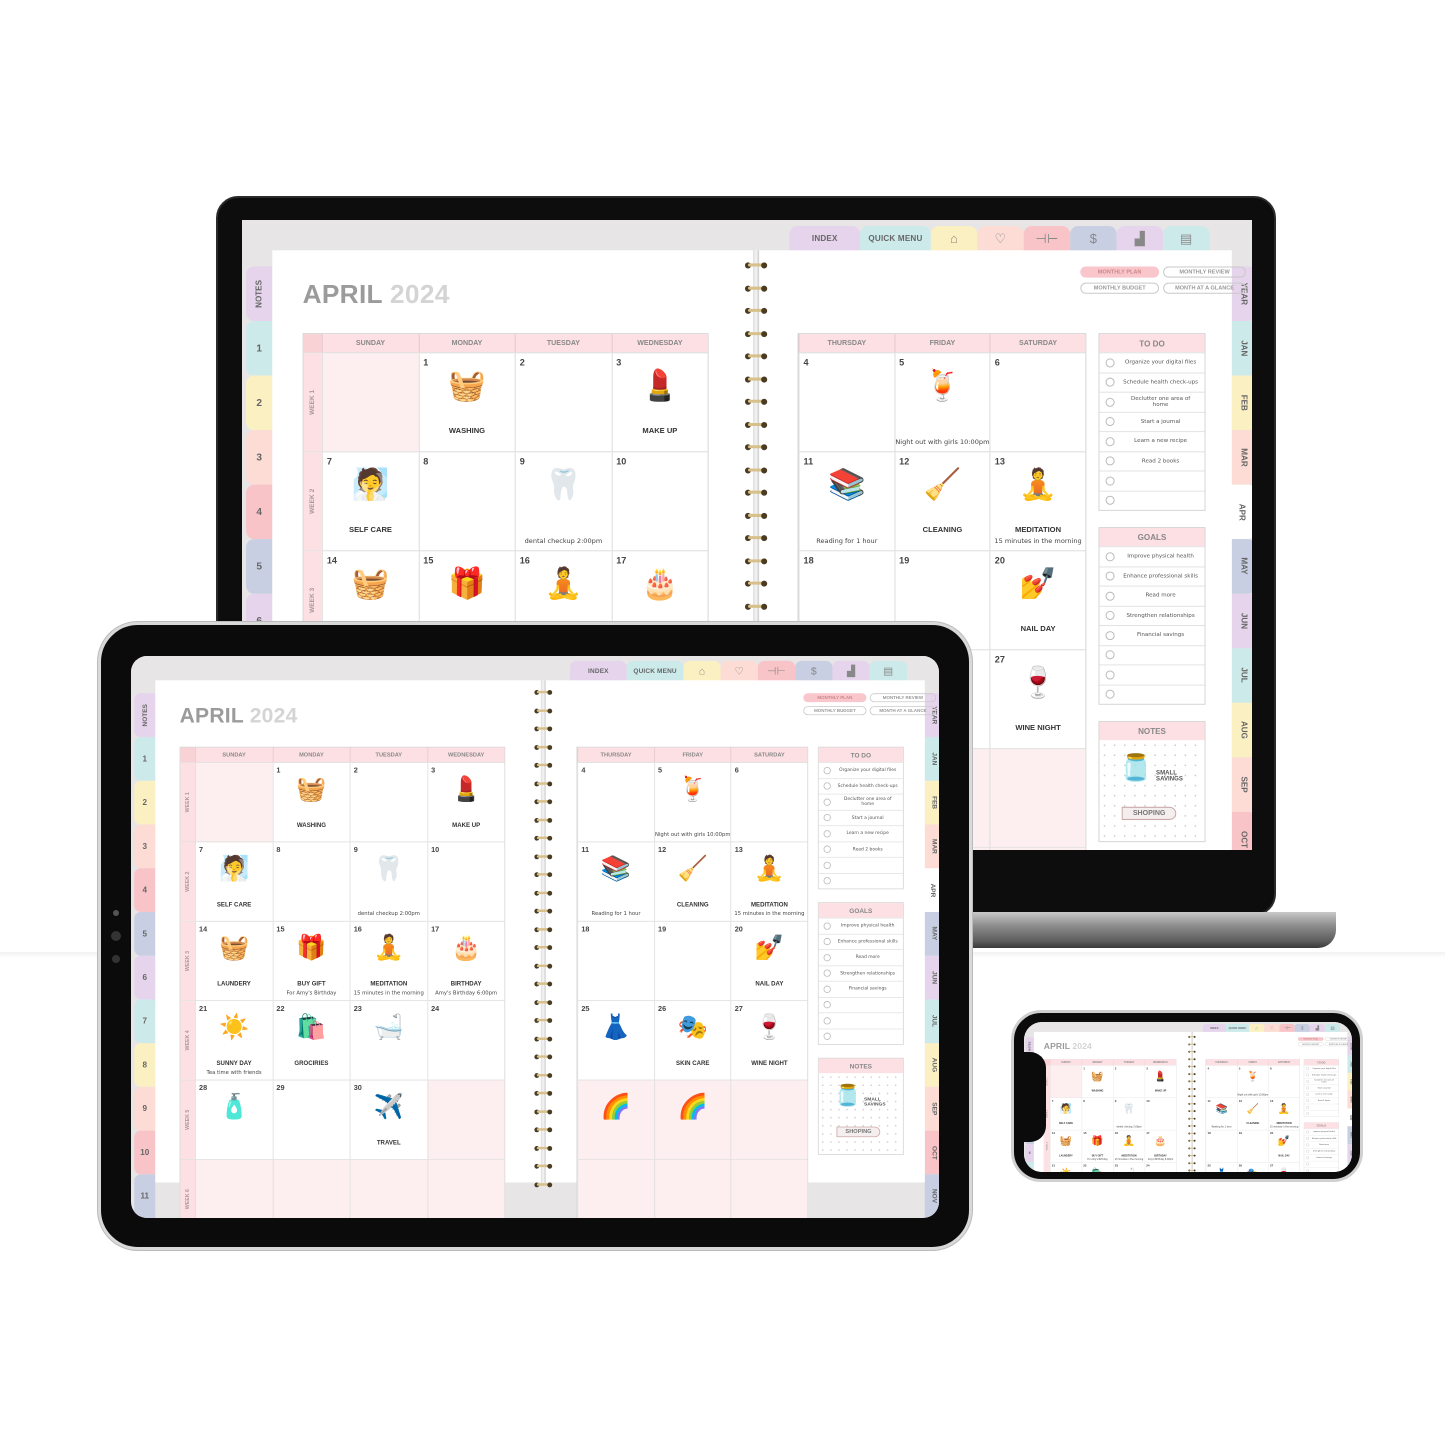  I want to click on tab-dumbbell: ⊣⊢, so click(1047, 239).